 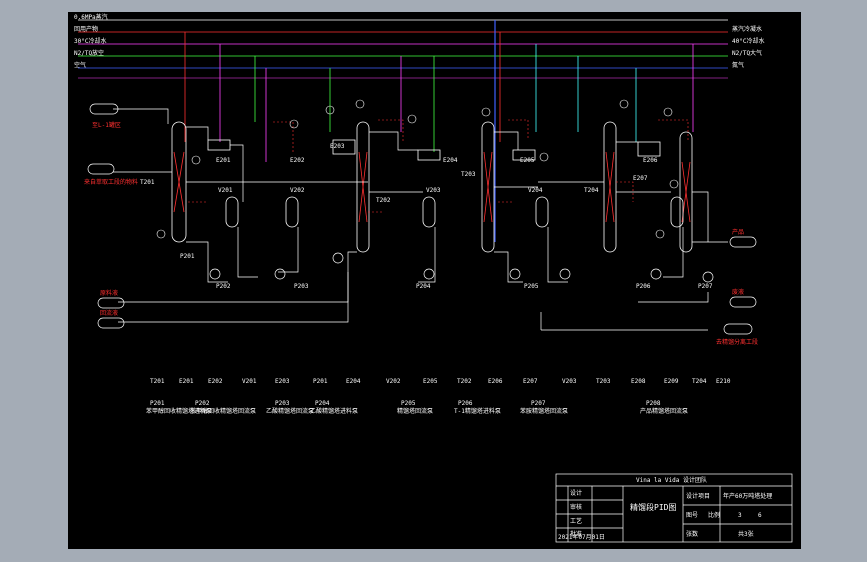 I want to click on io-label-feed: 来自萃取工段的物料, so click(x=111, y=182).